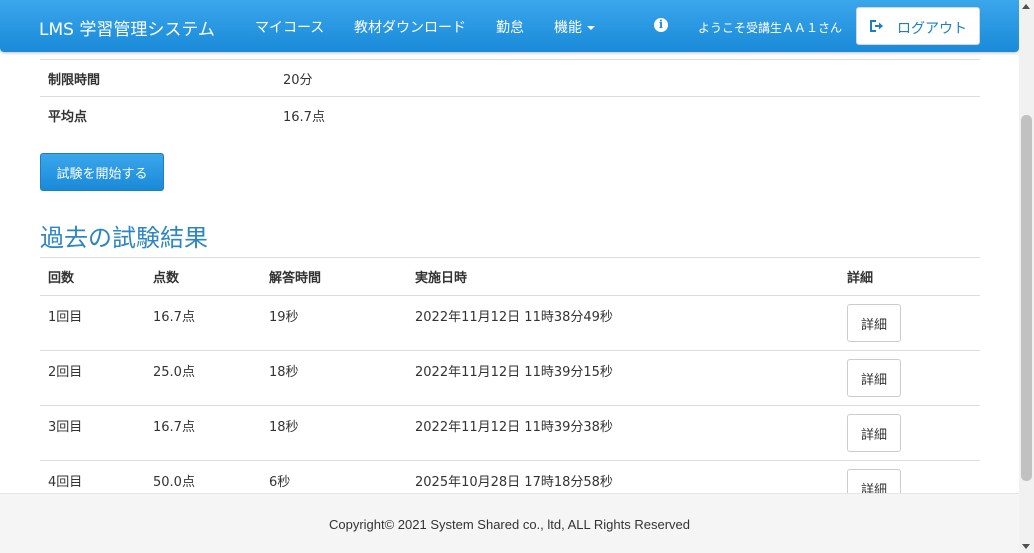 Image resolution: width=1034 pixels, height=553 pixels. I want to click on row-count: 2回目, so click(92, 378).